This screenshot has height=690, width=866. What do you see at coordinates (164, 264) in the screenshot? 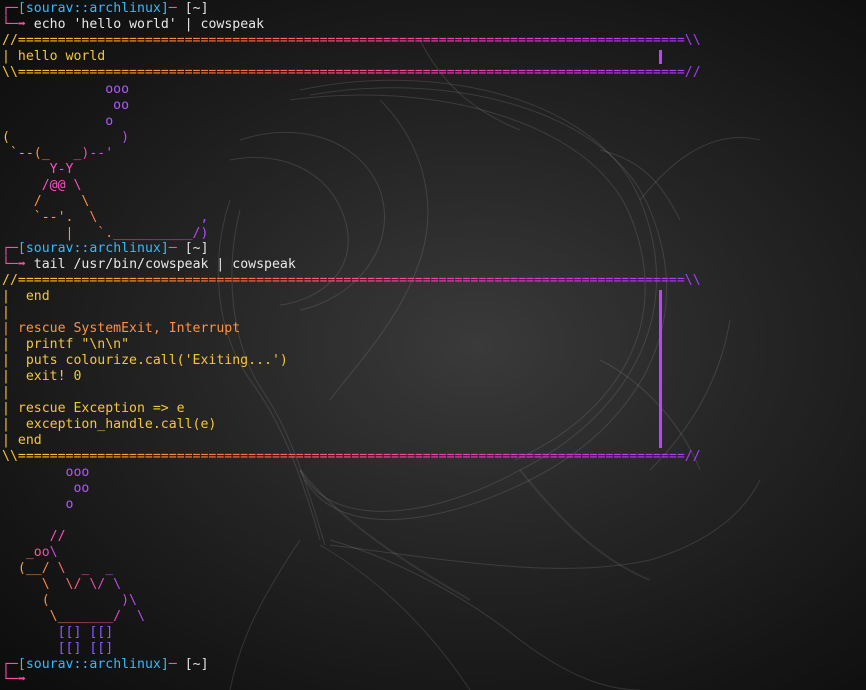
I see `command-text: tail /usr/bin/cowspeak | cowspeak` at bounding box center [164, 264].